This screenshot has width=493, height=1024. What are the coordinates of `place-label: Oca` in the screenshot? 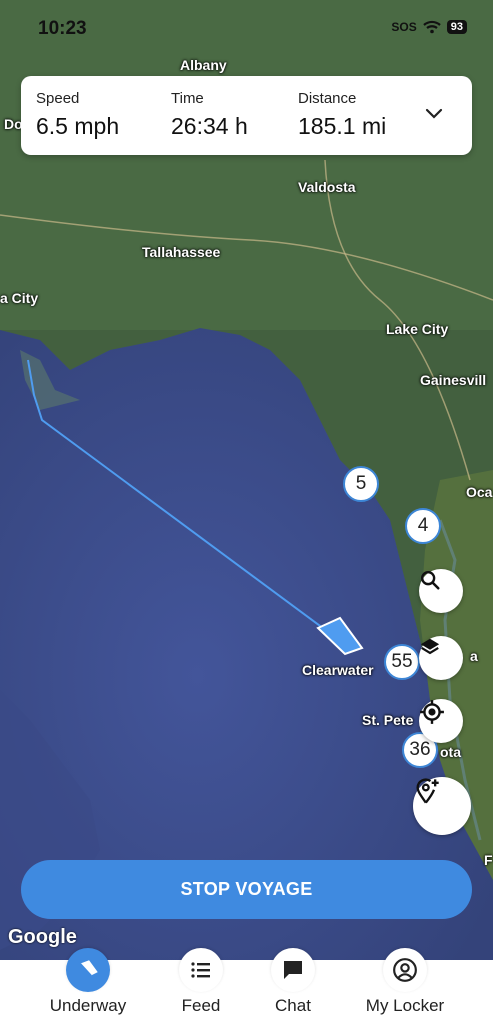 It's located at (479, 492).